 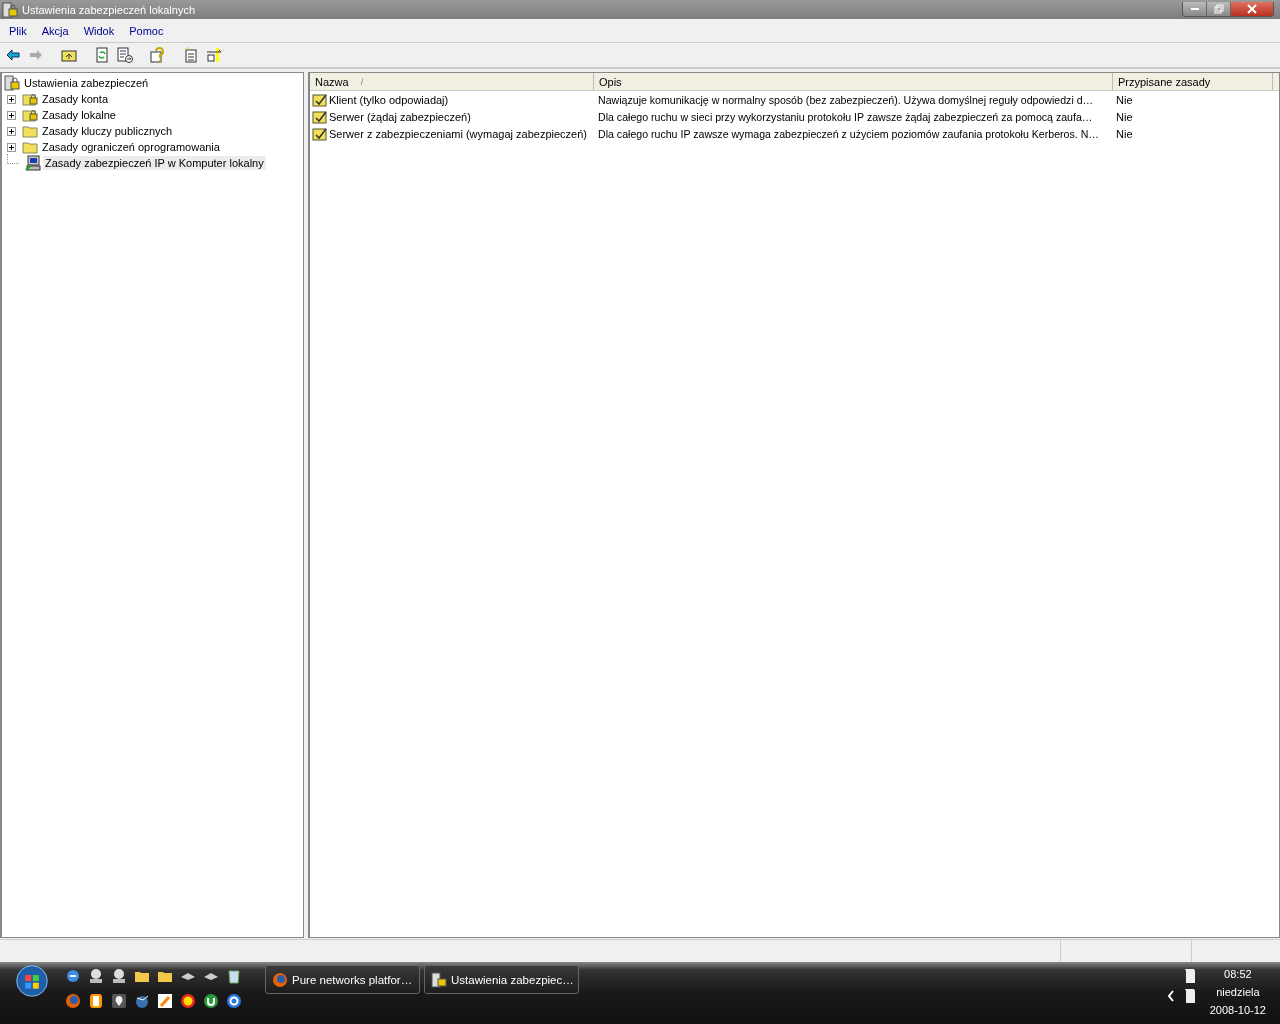 I want to click on policy-name: Serwer (żądaj zabezpieczeń), so click(x=400, y=116).